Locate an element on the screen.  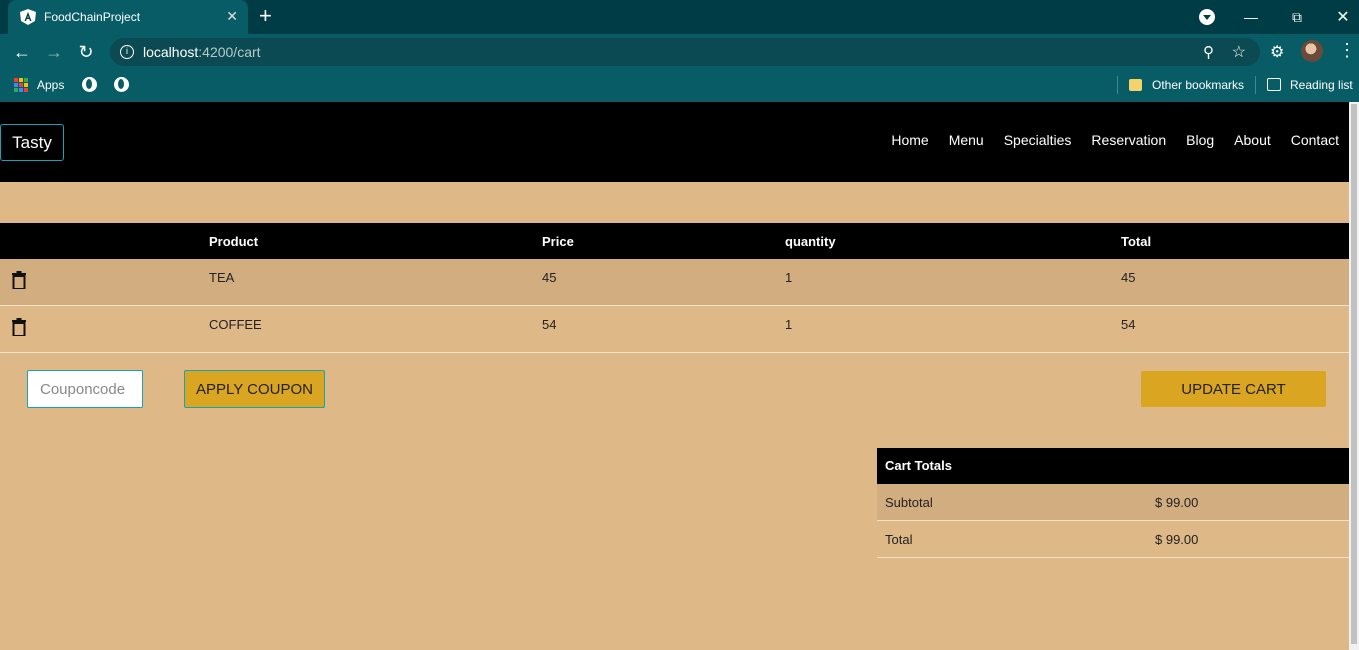
subtotal-row: Subtotal $ 99.00 is located at coordinates (1113, 502).